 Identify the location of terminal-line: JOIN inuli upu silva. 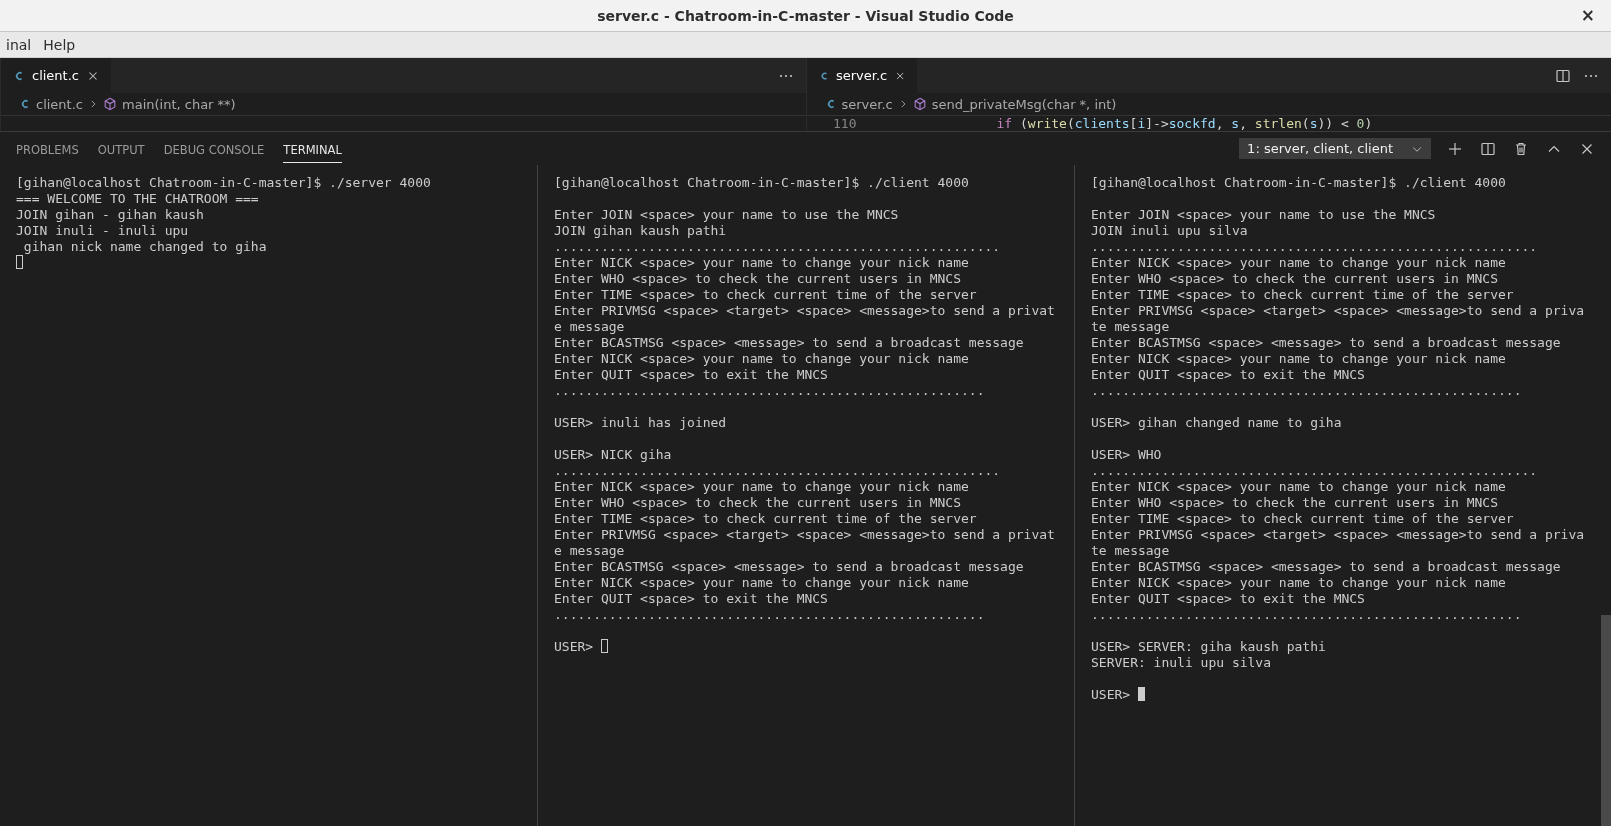
(1170, 231).